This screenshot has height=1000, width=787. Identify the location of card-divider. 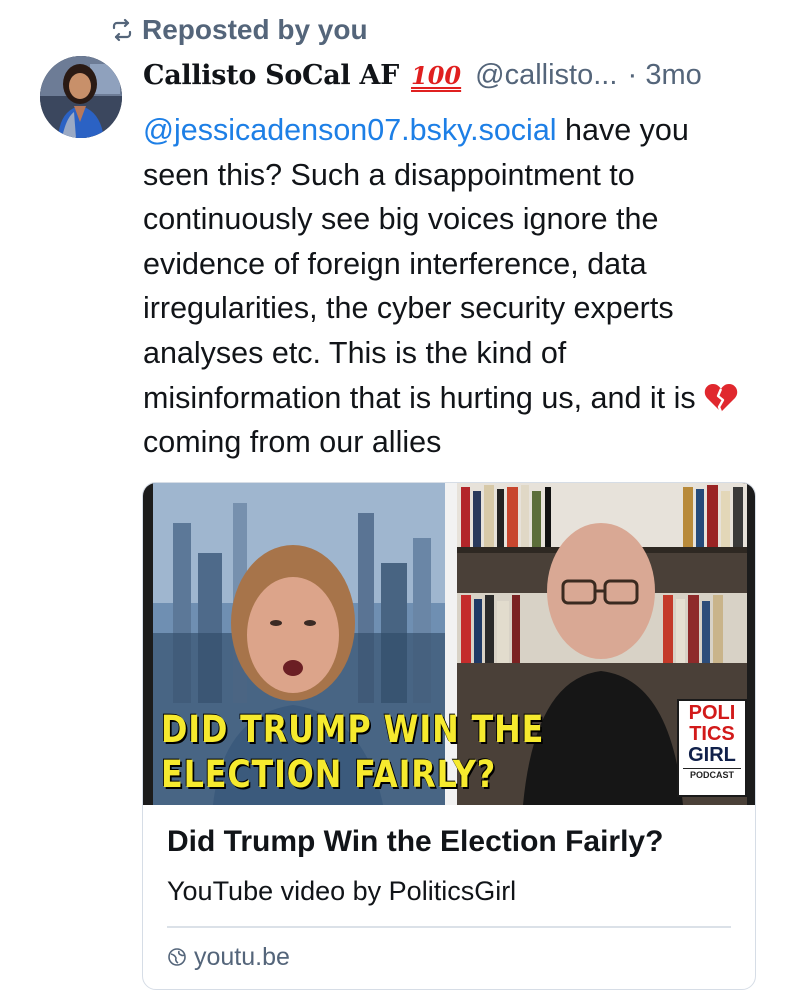
(449, 927).